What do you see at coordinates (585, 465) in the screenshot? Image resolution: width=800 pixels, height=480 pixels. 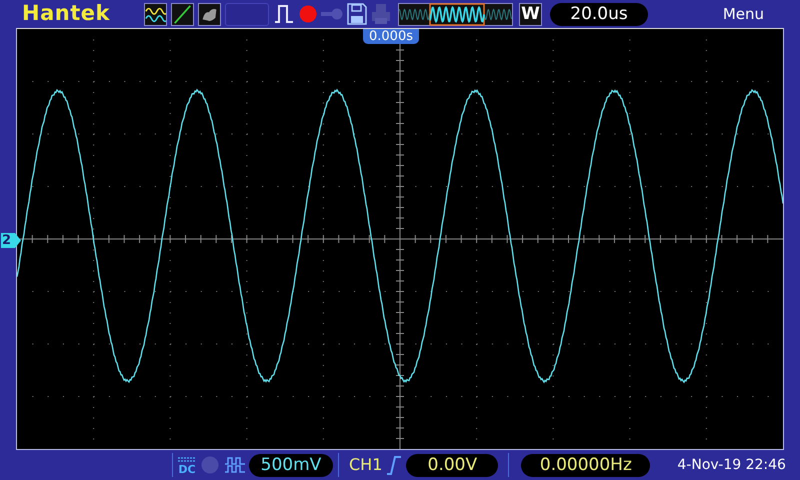 I see `frequency-display: 0.00000Hz` at bounding box center [585, 465].